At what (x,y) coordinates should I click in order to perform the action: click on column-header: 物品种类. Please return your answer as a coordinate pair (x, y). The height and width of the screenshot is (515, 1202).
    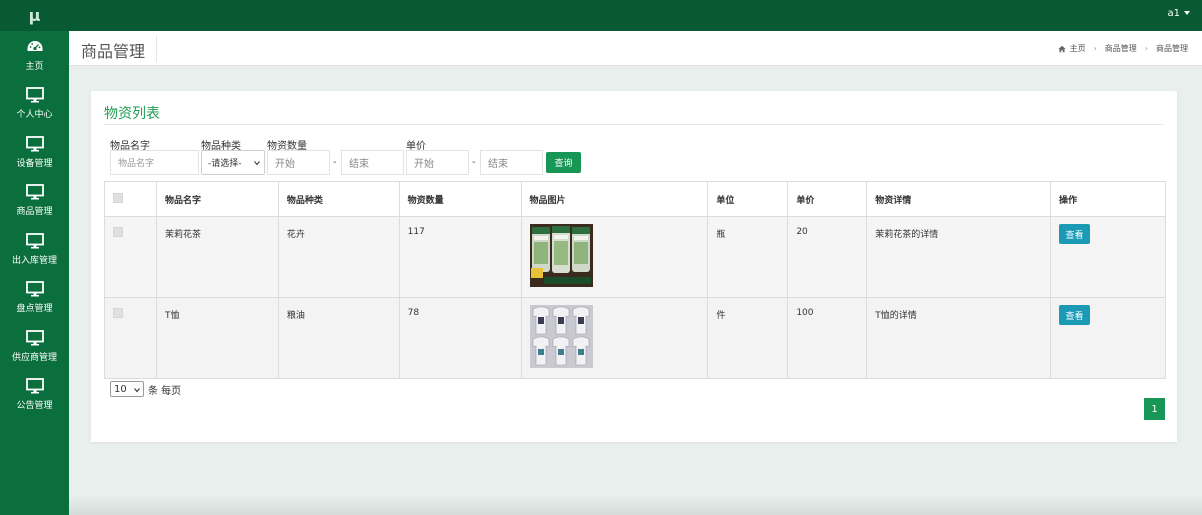
    Looking at the image, I should click on (338, 199).